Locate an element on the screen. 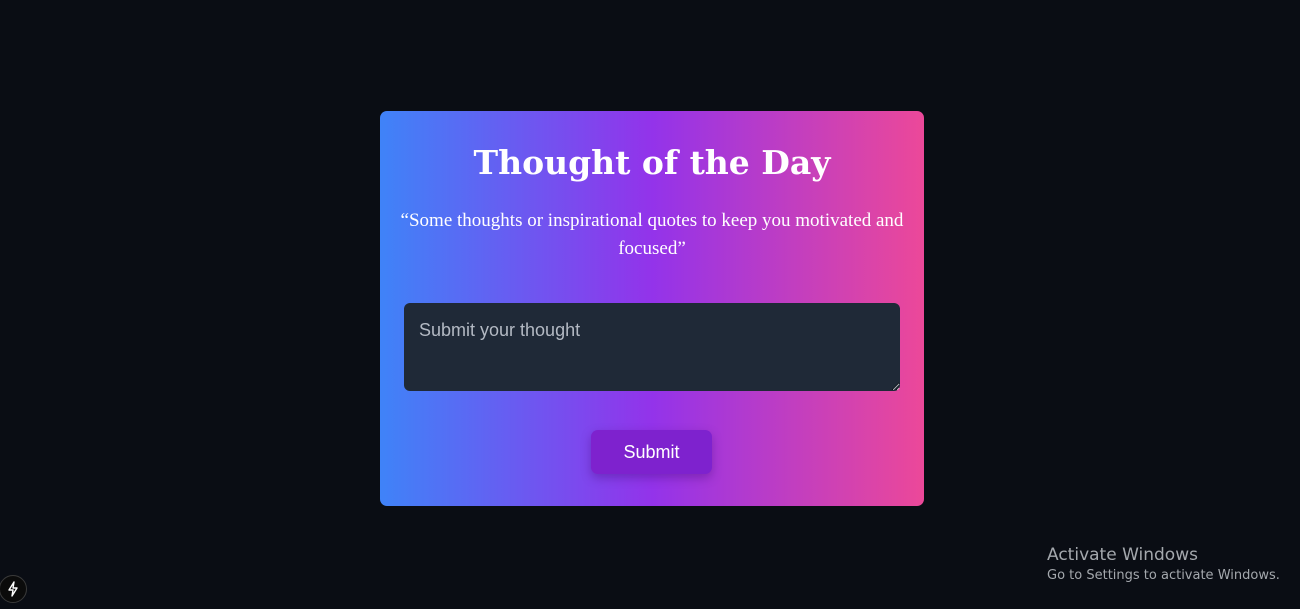 The image size is (1300, 609). watermark-title: Activate Windows is located at coordinates (1122, 555).